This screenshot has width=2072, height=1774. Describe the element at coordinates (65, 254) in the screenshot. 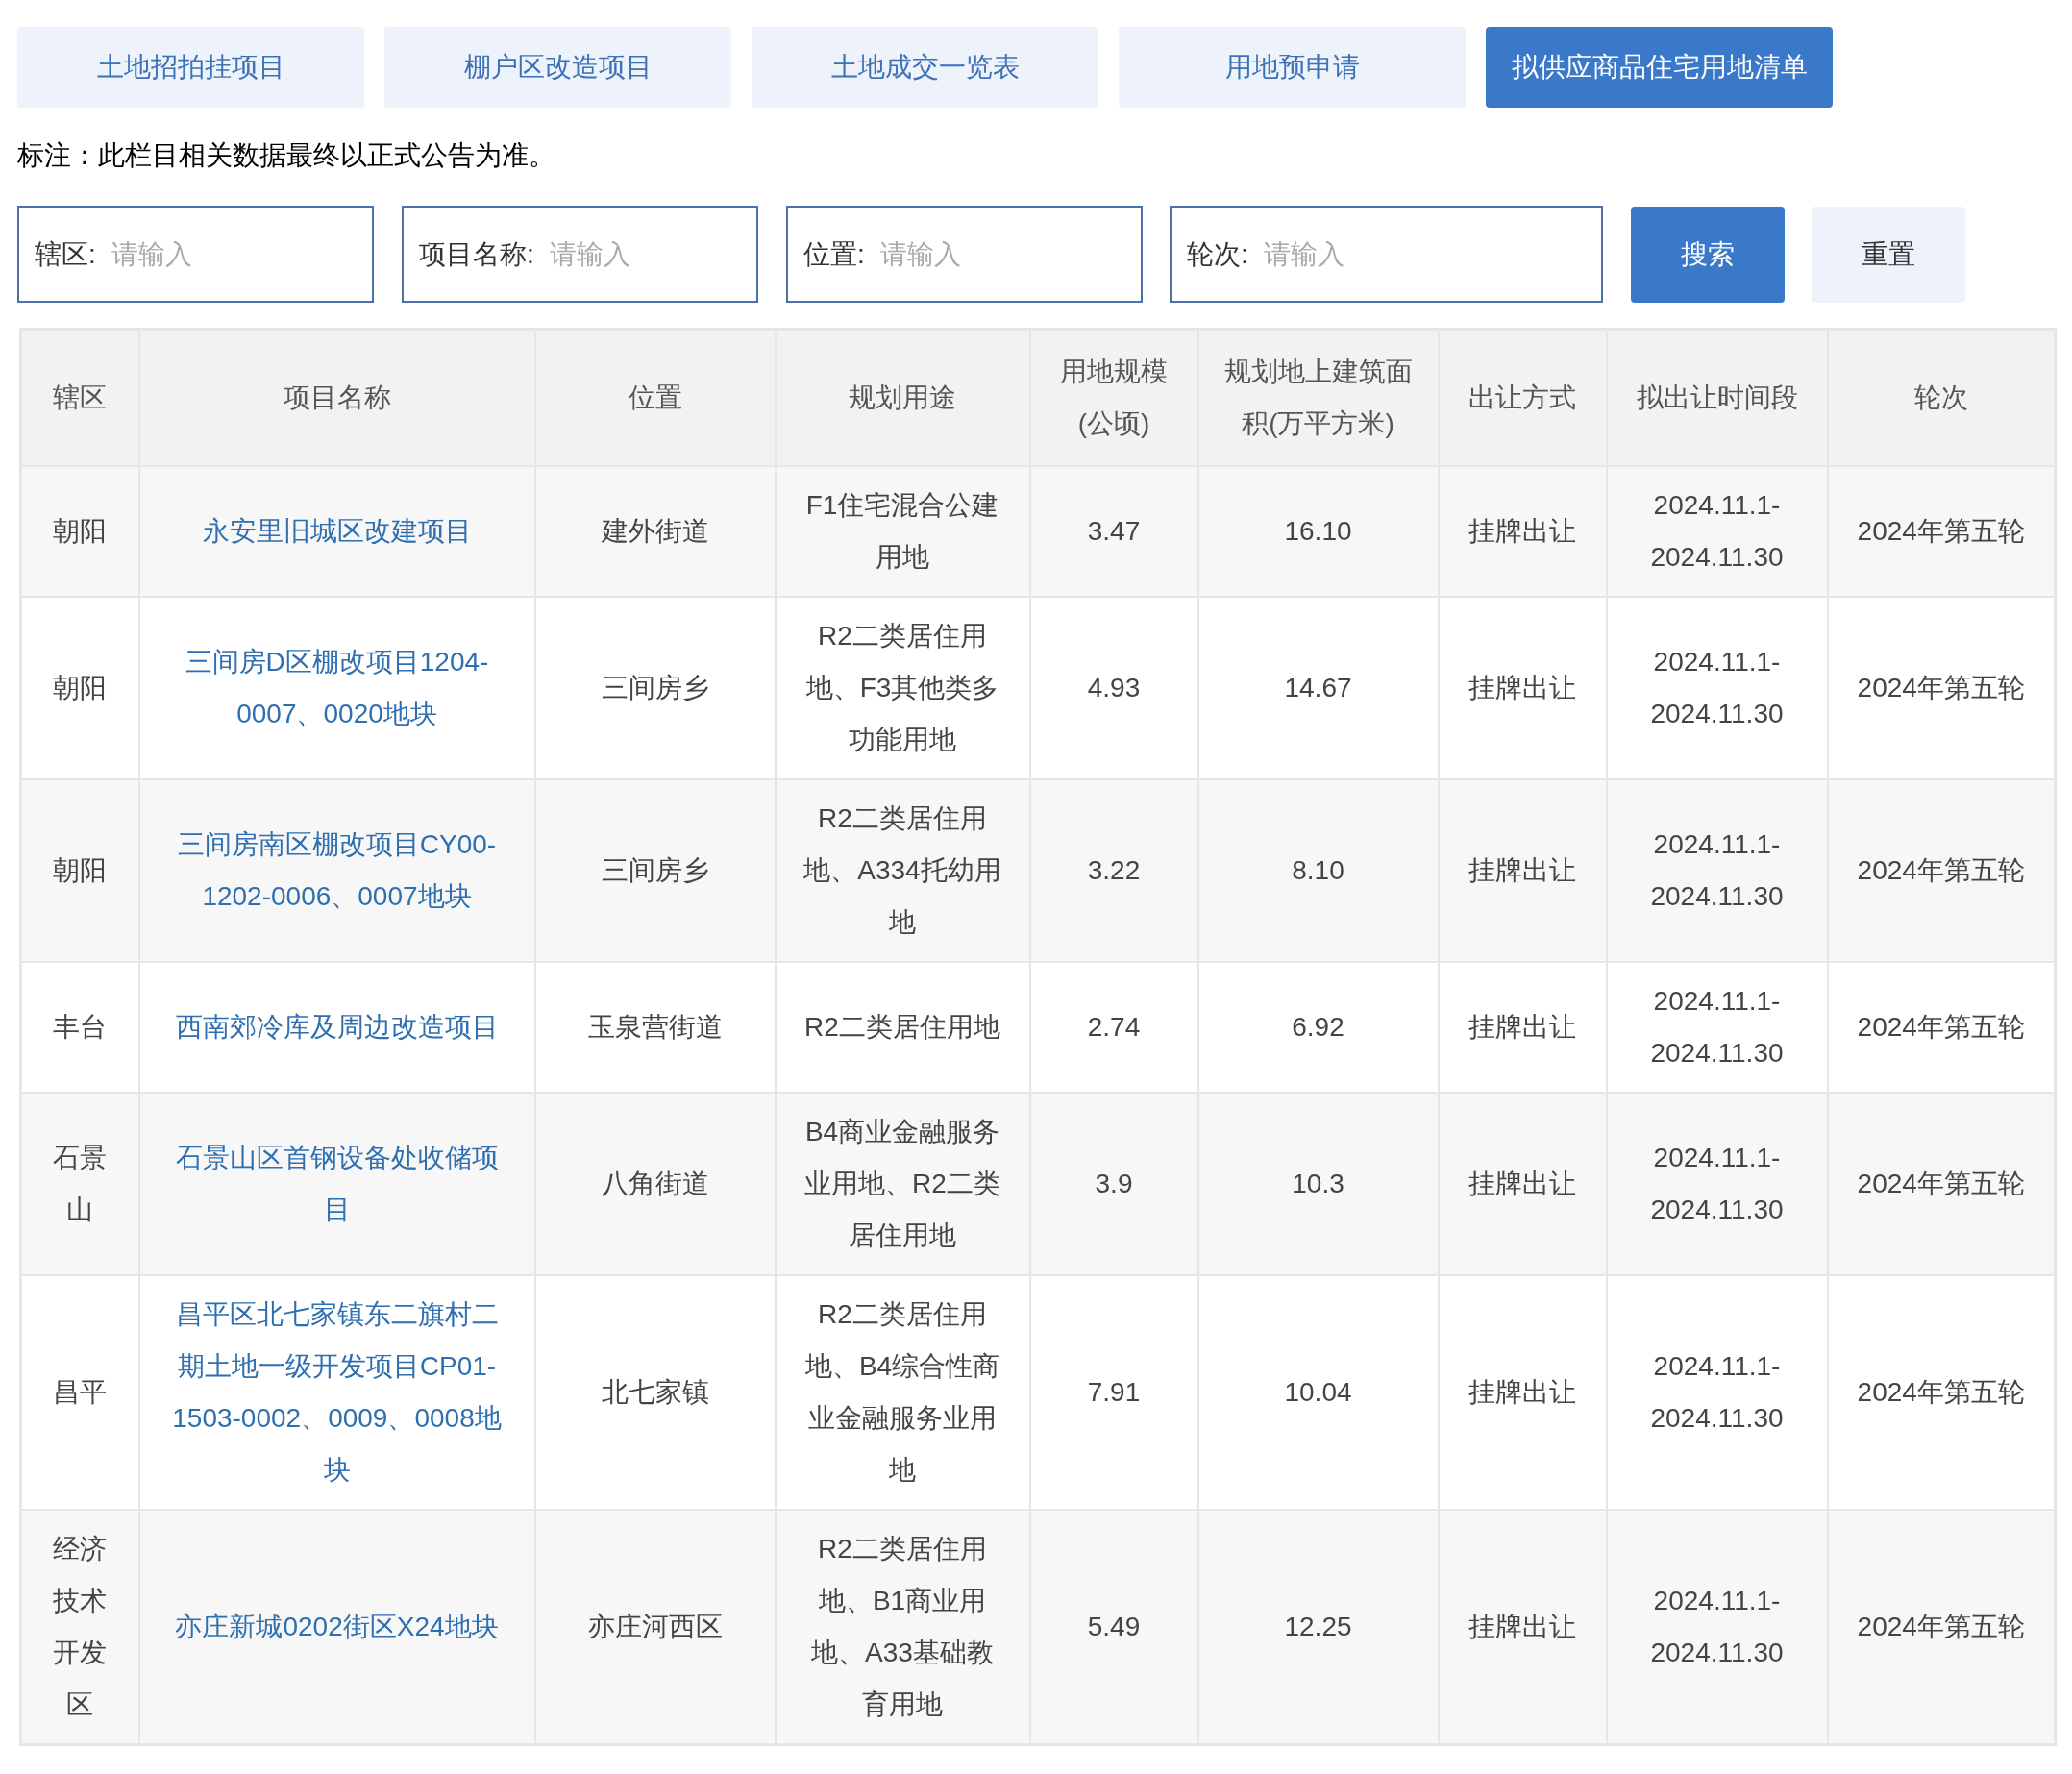

I see `field-label: 辖区:` at that location.